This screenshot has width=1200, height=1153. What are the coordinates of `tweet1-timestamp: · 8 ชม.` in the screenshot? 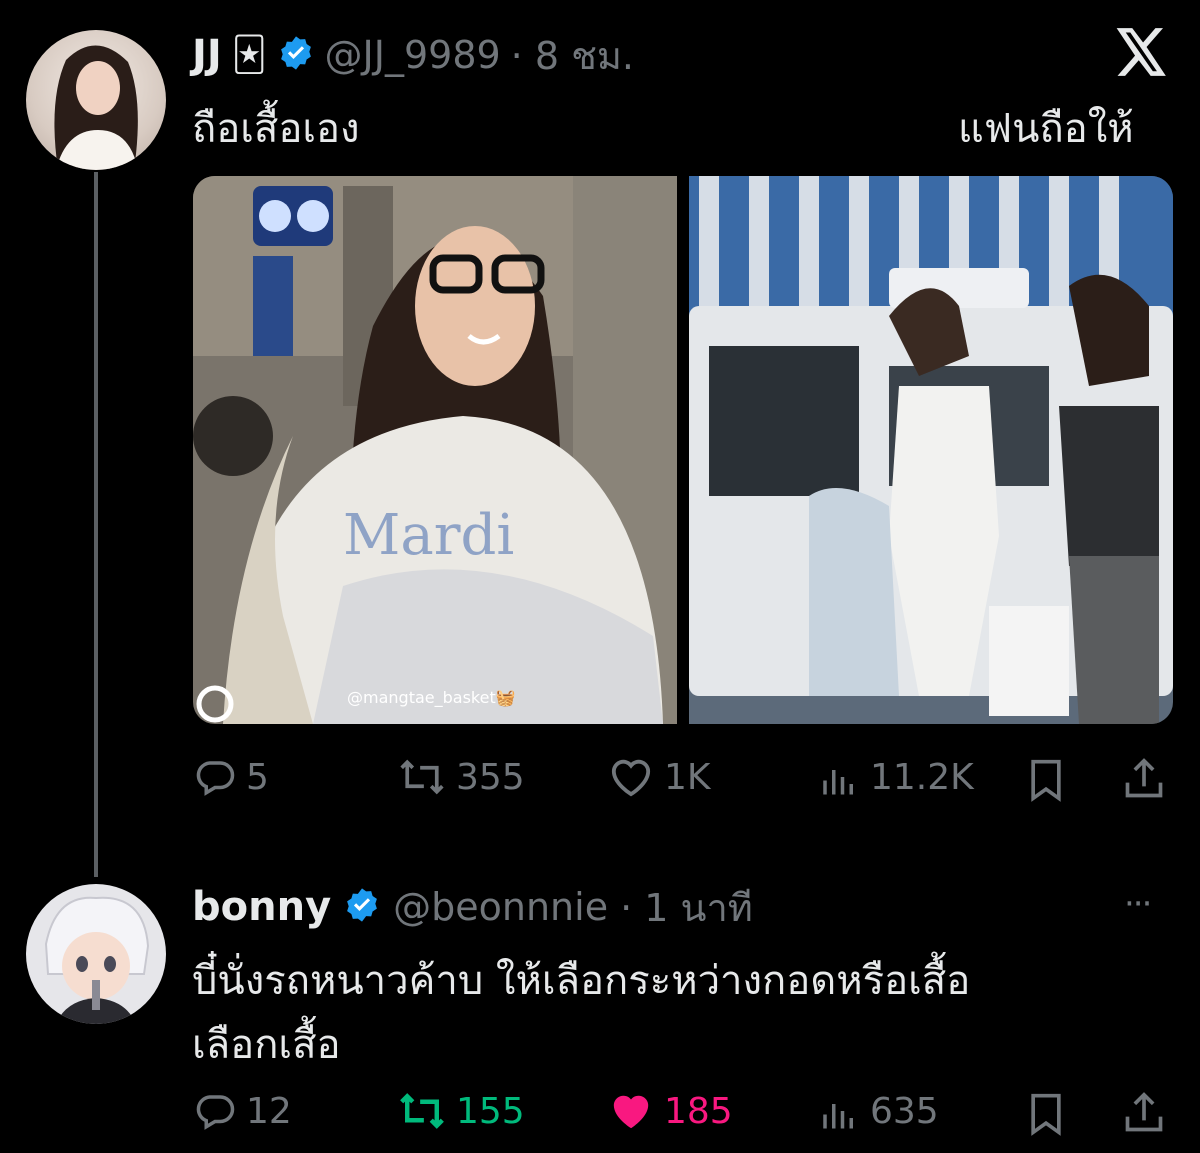 It's located at (572, 55).